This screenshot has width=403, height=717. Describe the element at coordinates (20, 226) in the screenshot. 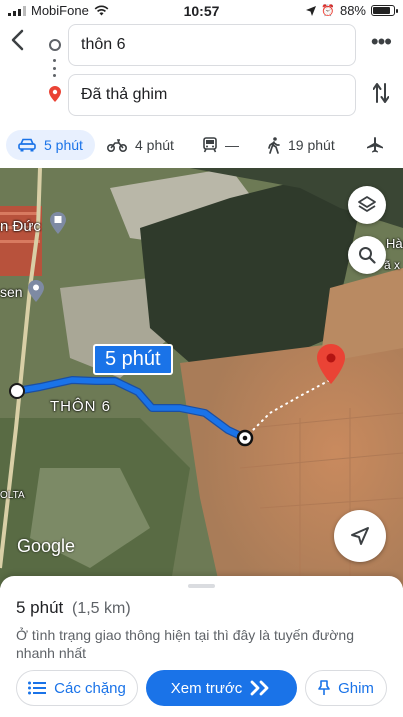

I see `place-label: n Đức` at that location.